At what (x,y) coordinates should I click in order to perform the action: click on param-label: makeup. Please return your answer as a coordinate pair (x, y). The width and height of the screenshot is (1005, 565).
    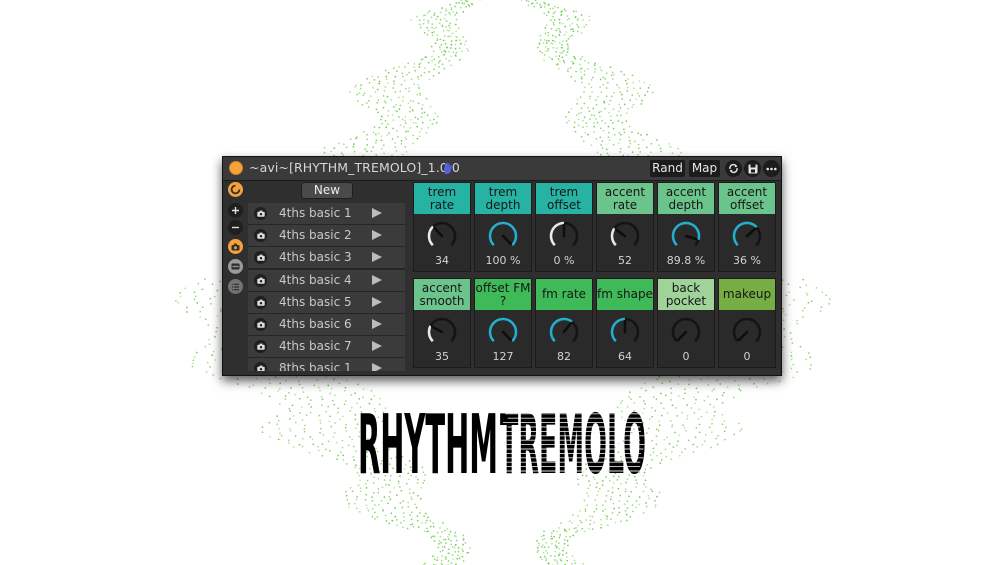
    Looking at the image, I should click on (747, 294).